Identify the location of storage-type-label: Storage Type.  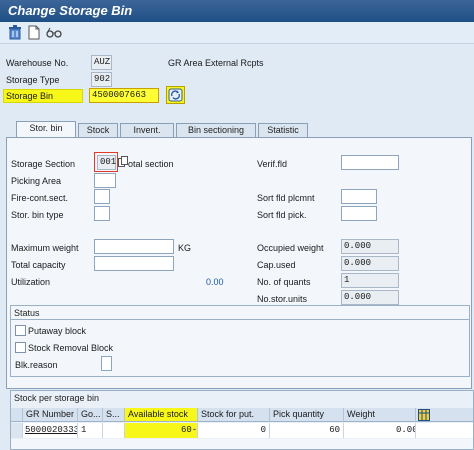
(33, 80).